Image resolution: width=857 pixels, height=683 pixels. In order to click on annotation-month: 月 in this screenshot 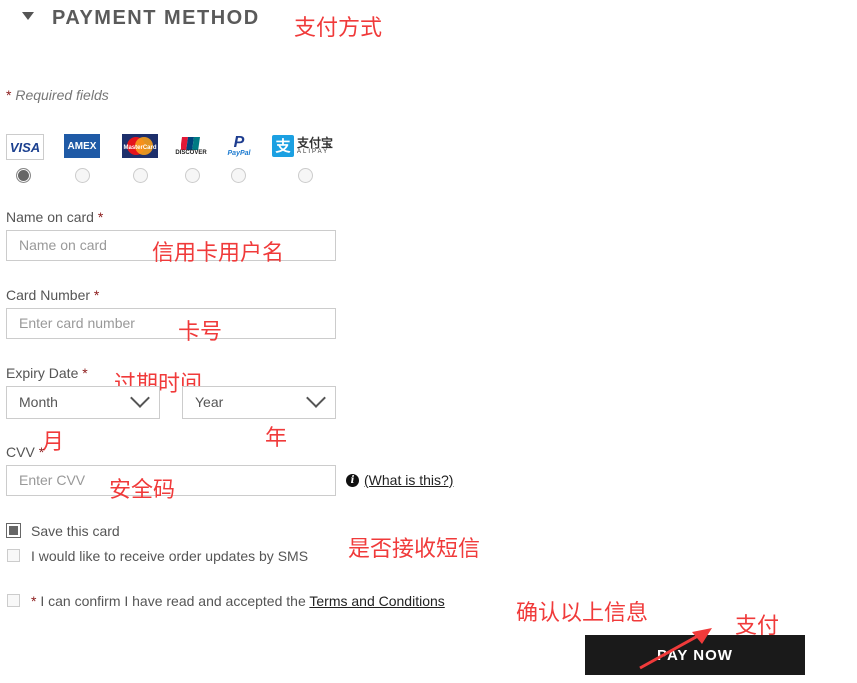, I will do `click(53, 442)`.